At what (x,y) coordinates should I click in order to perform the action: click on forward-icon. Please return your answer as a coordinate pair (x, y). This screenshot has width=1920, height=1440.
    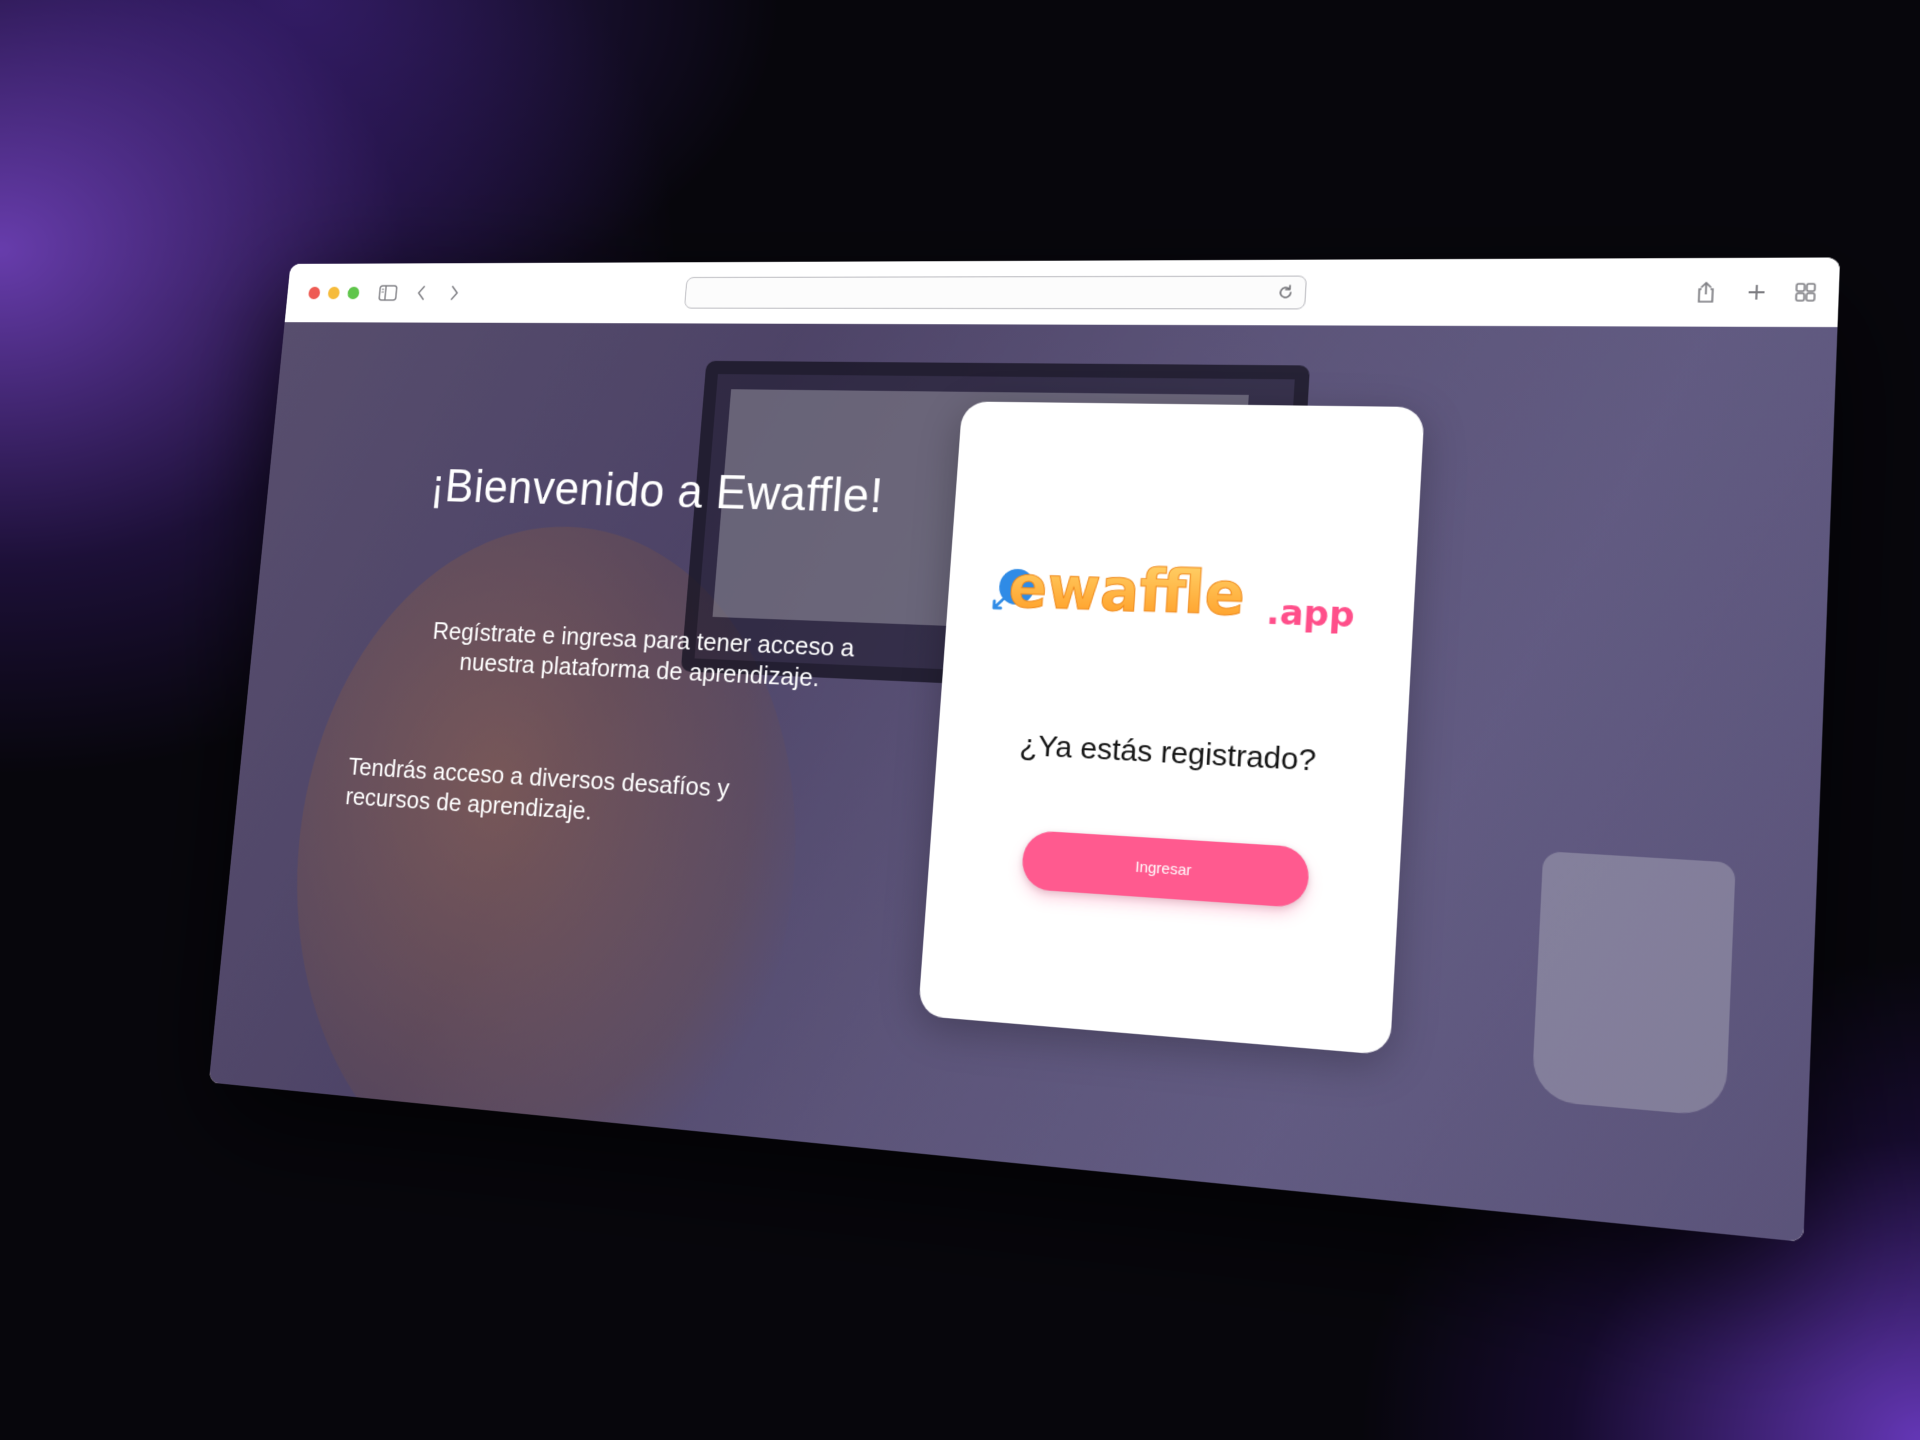
    Looking at the image, I should click on (455, 292).